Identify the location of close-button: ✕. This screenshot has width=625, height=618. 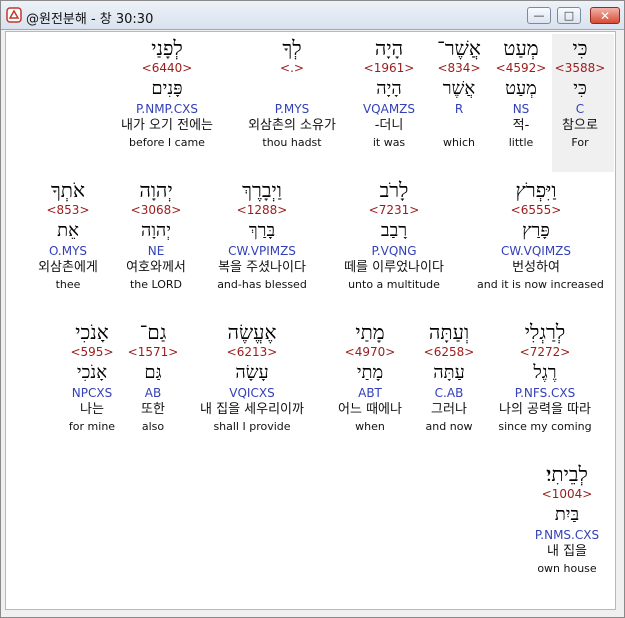
(605, 15).